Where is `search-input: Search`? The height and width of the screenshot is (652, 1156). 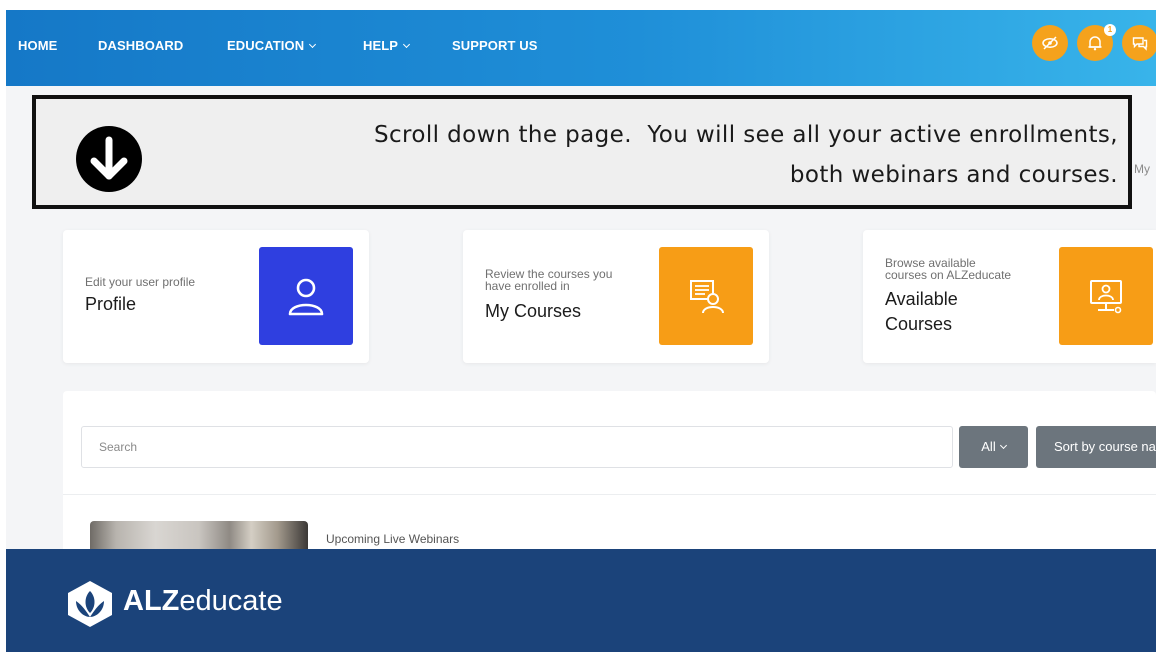 search-input: Search is located at coordinates (517, 447).